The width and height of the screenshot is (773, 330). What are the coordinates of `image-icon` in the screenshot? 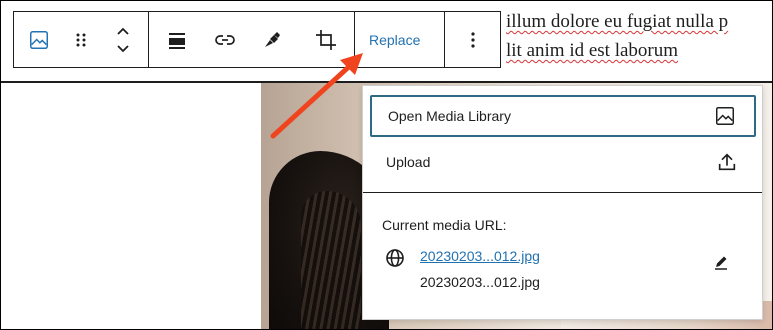 It's located at (39, 39).